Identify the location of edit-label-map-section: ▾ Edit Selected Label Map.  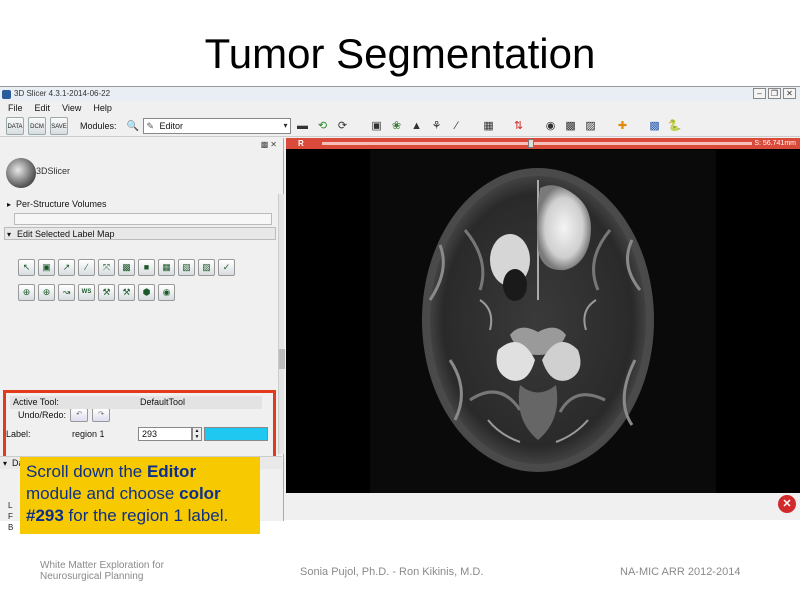
(140, 233).